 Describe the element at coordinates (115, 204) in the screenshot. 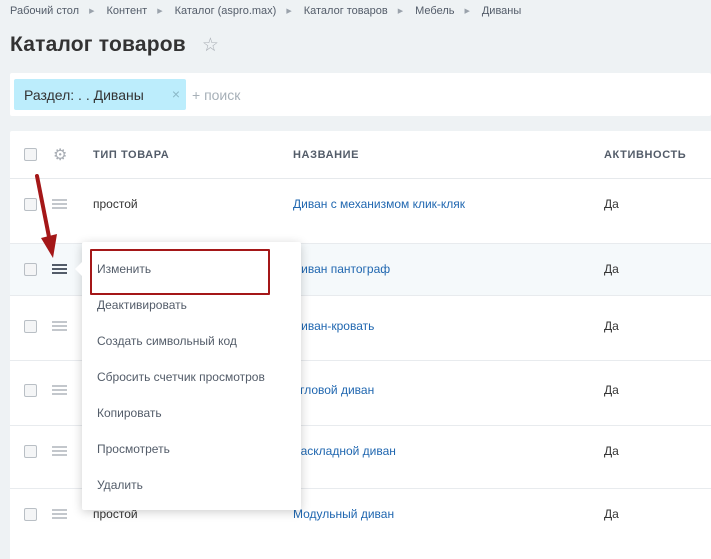

I see `cell-type: простой` at that location.